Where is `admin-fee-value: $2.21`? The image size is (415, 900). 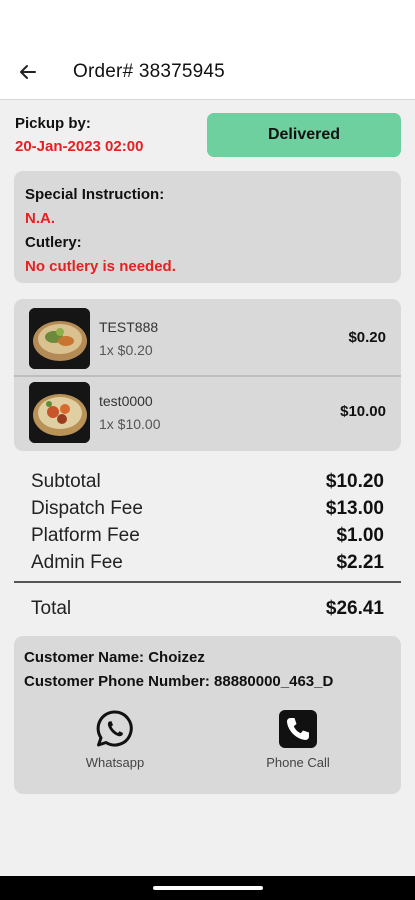 admin-fee-value: $2.21 is located at coordinates (360, 562).